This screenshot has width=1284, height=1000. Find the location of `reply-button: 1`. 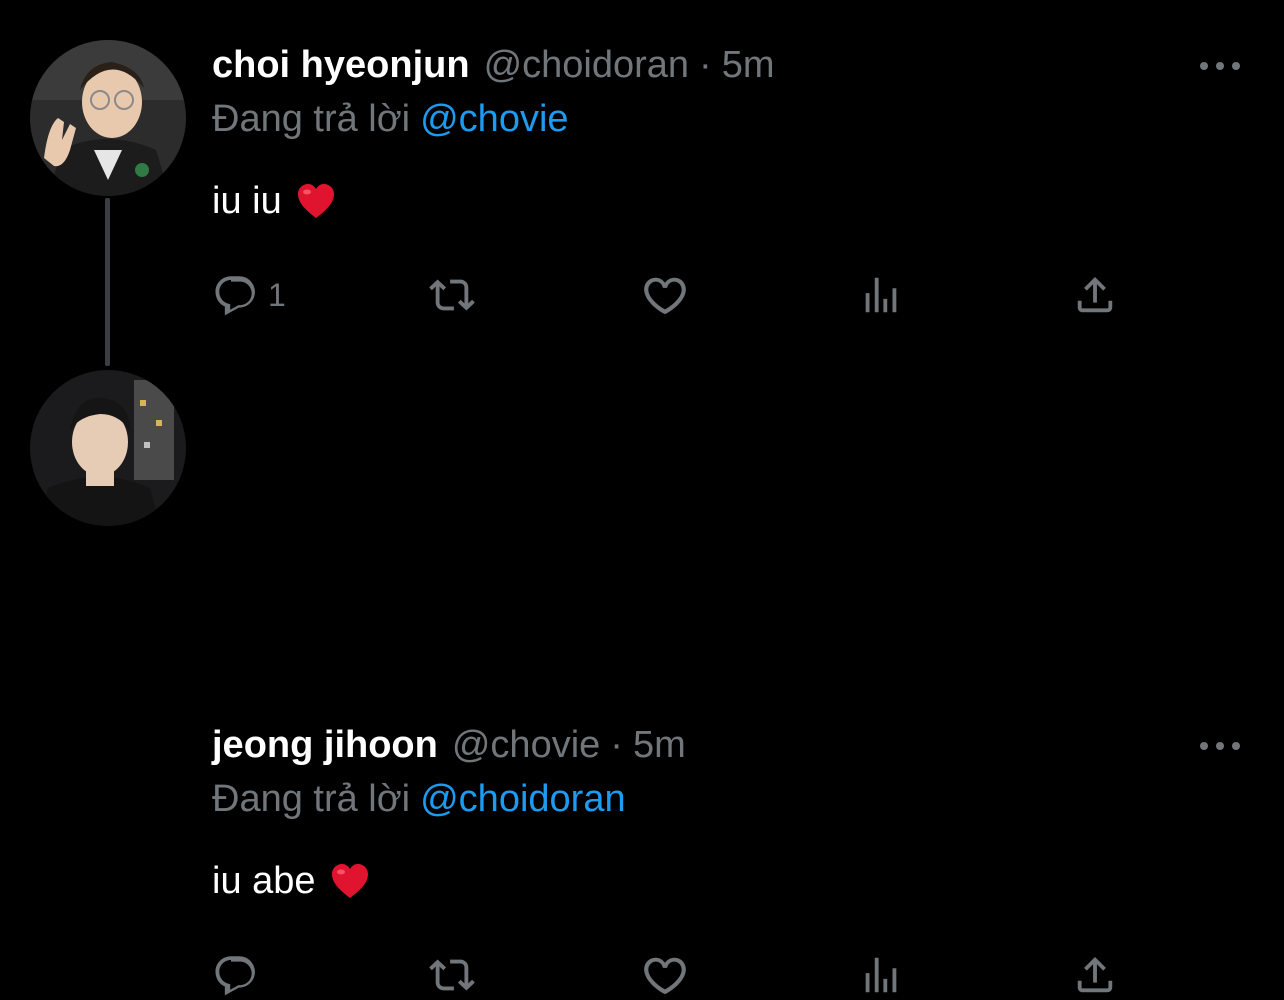

reply-button: 1 is located at coordinates (249, 295).